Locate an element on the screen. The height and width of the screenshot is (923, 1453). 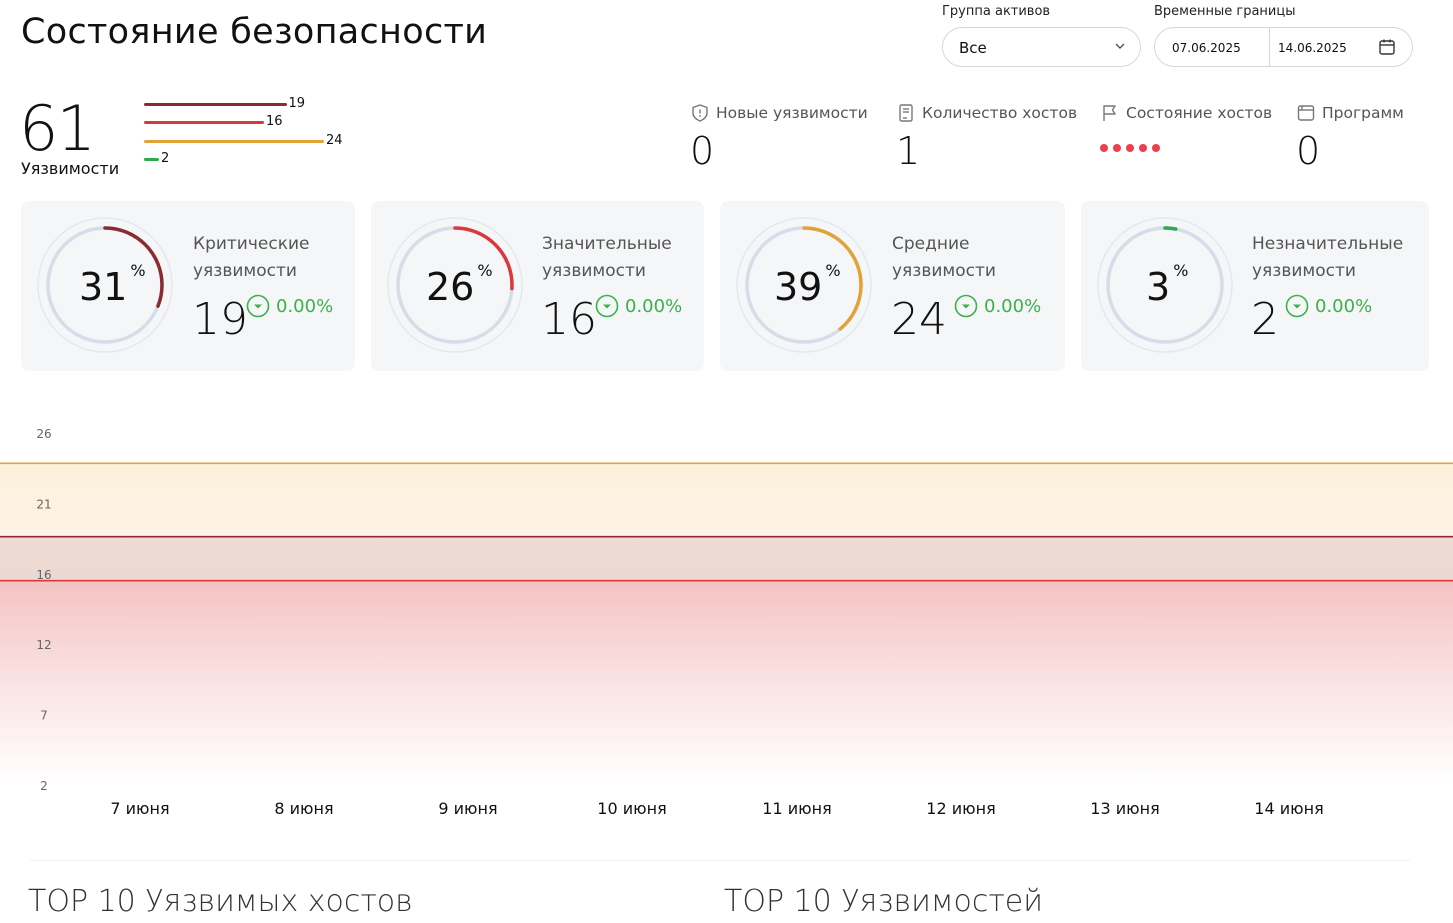
date-separator is located at coordinates (1269, 47).